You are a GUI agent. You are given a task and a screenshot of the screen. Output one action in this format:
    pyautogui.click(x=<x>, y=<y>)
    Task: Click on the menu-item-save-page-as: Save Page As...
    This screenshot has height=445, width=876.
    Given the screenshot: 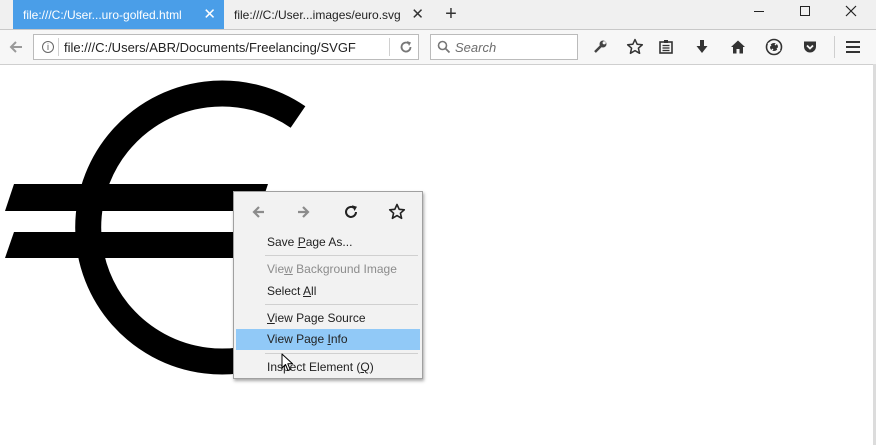 What is the action you would take?
    pyautogui.click(x=328, y=242)
    